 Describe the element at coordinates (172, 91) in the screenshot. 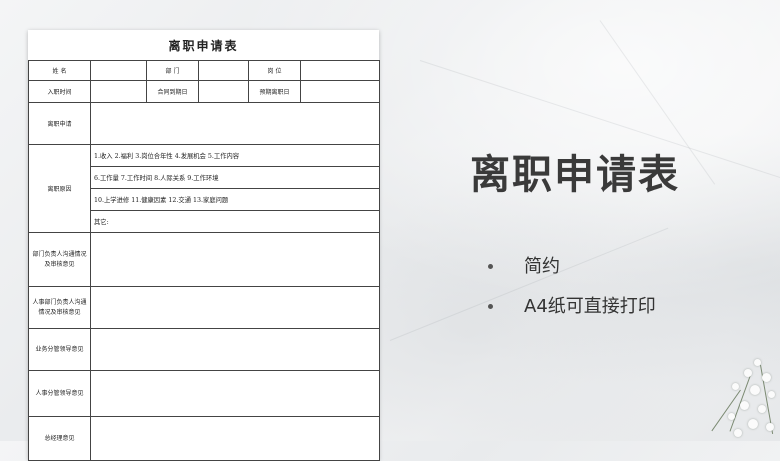

I see `contract-end-label: 合同到期日` at that location.